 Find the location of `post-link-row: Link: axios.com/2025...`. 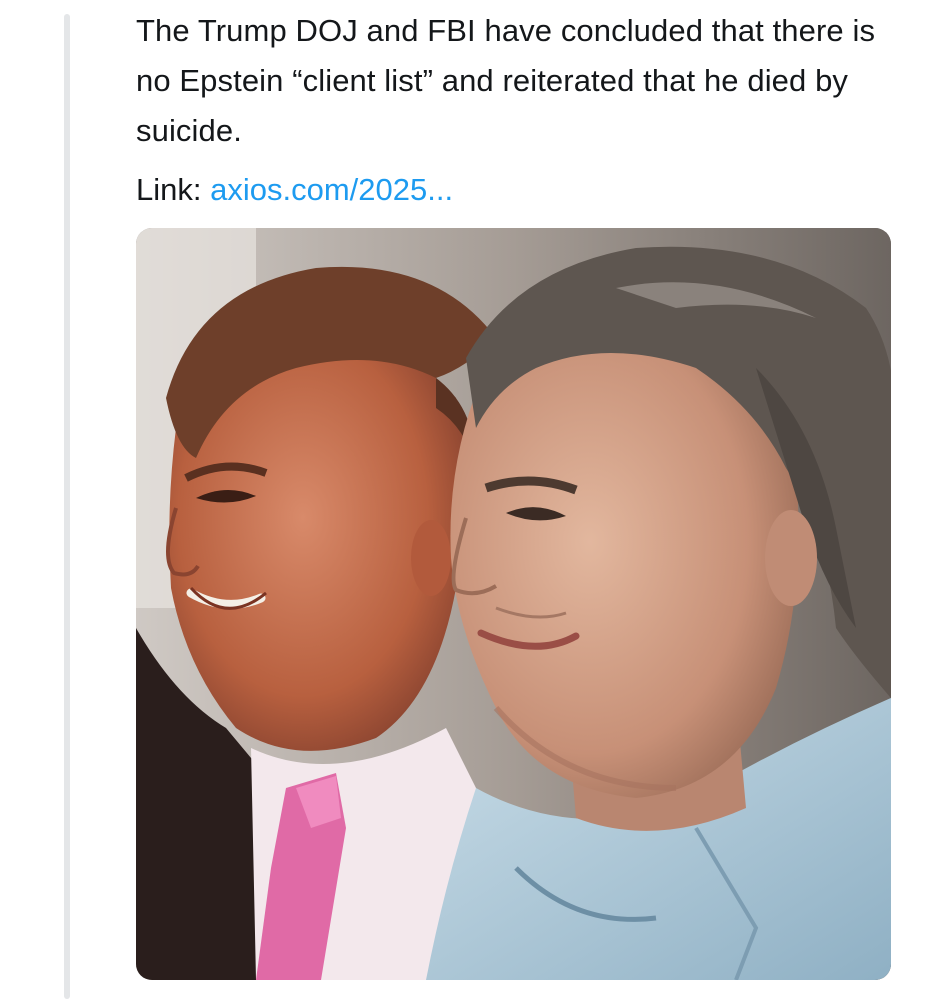

post-link-row: Link: axios.com/2025... is located at coordinates (294, 190).